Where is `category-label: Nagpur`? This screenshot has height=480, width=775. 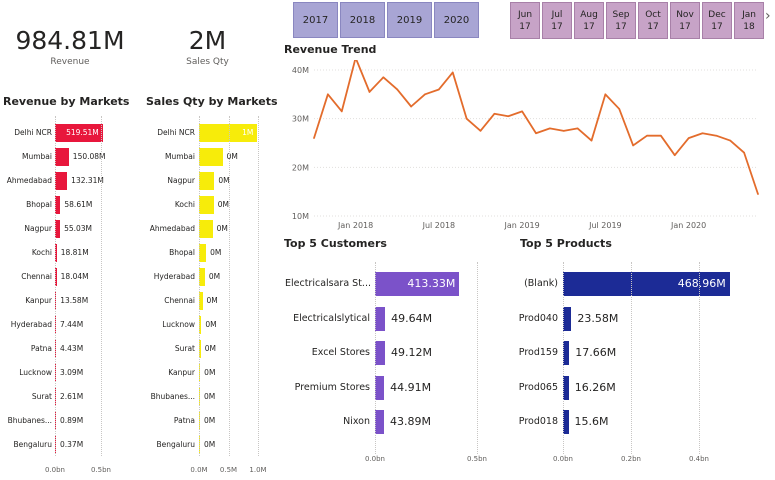
category-label: Nagpur is located at coordinates (181, 180).